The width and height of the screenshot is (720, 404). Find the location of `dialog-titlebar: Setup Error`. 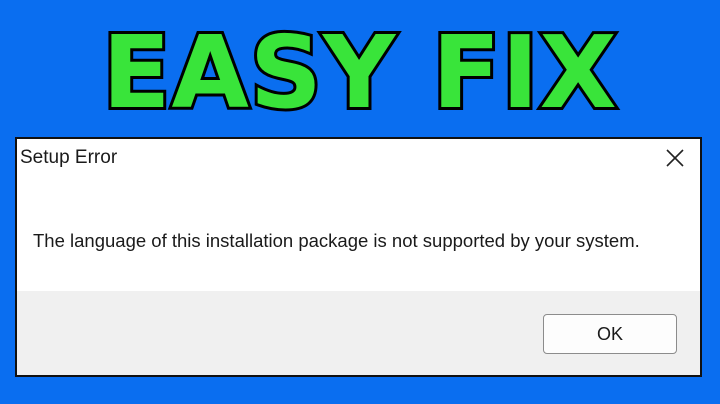

dialog-titlebar: Setup Error is located at coordinates (358, 159).